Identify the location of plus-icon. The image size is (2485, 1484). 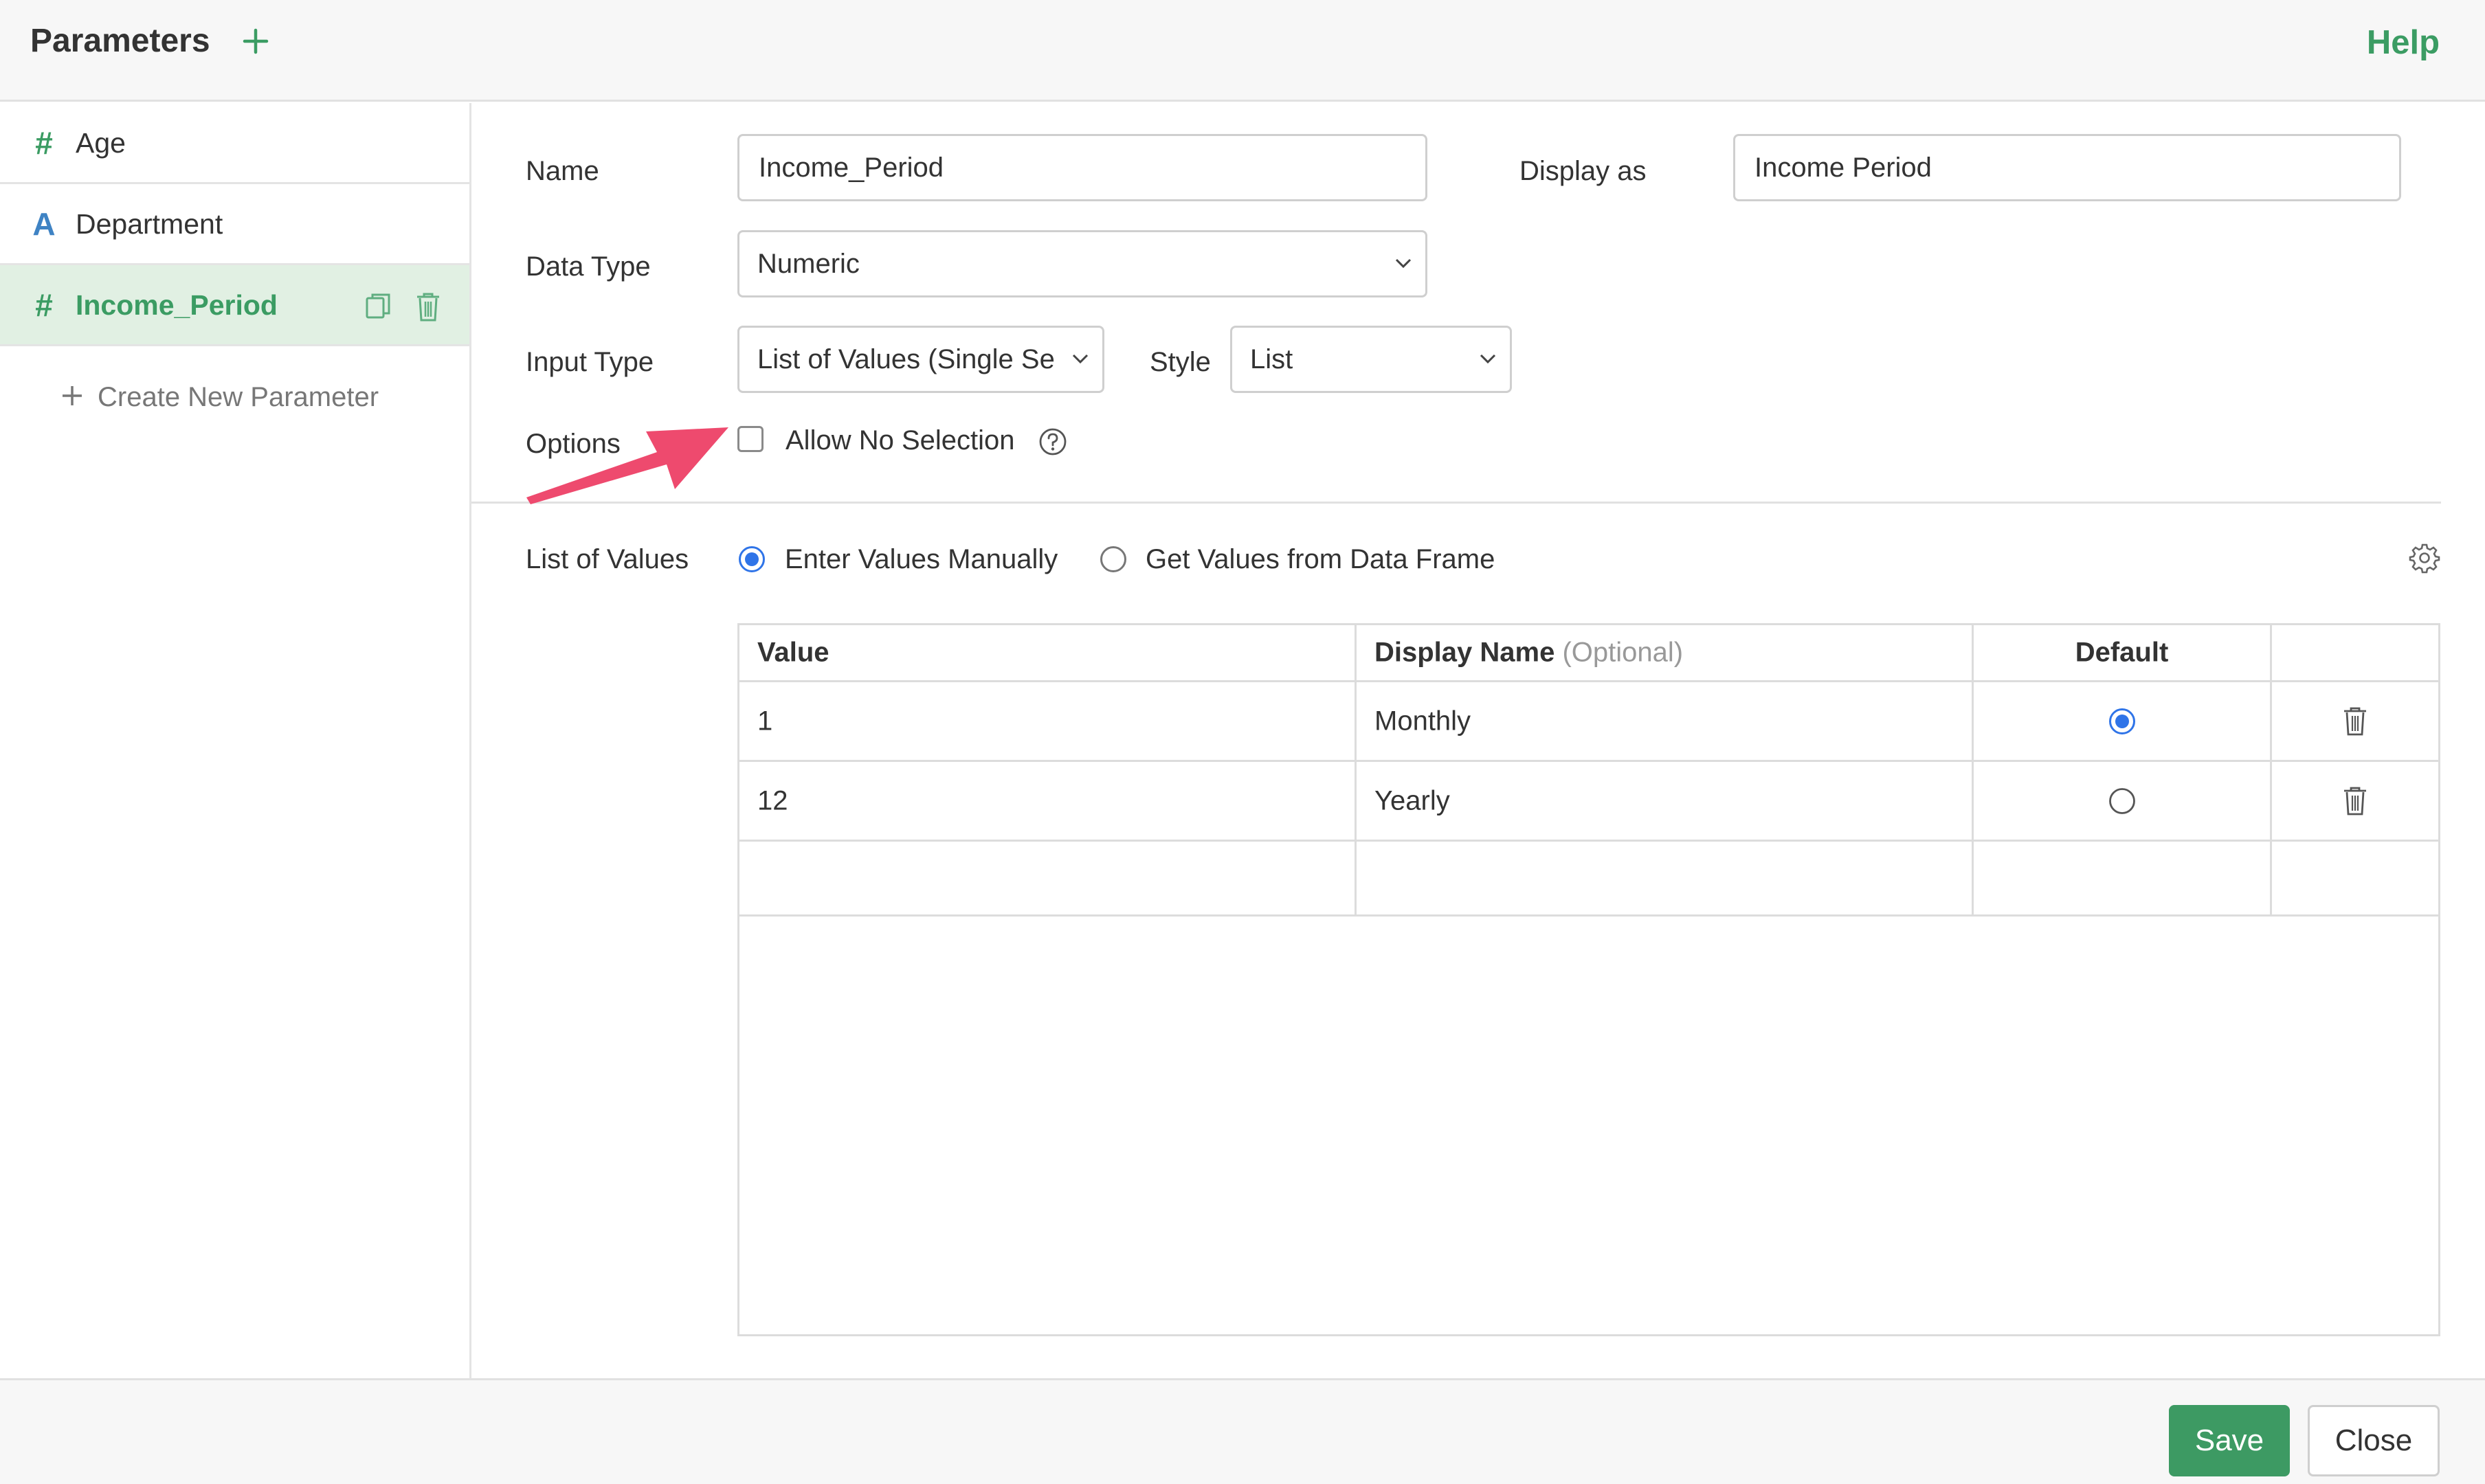
(72, 396).